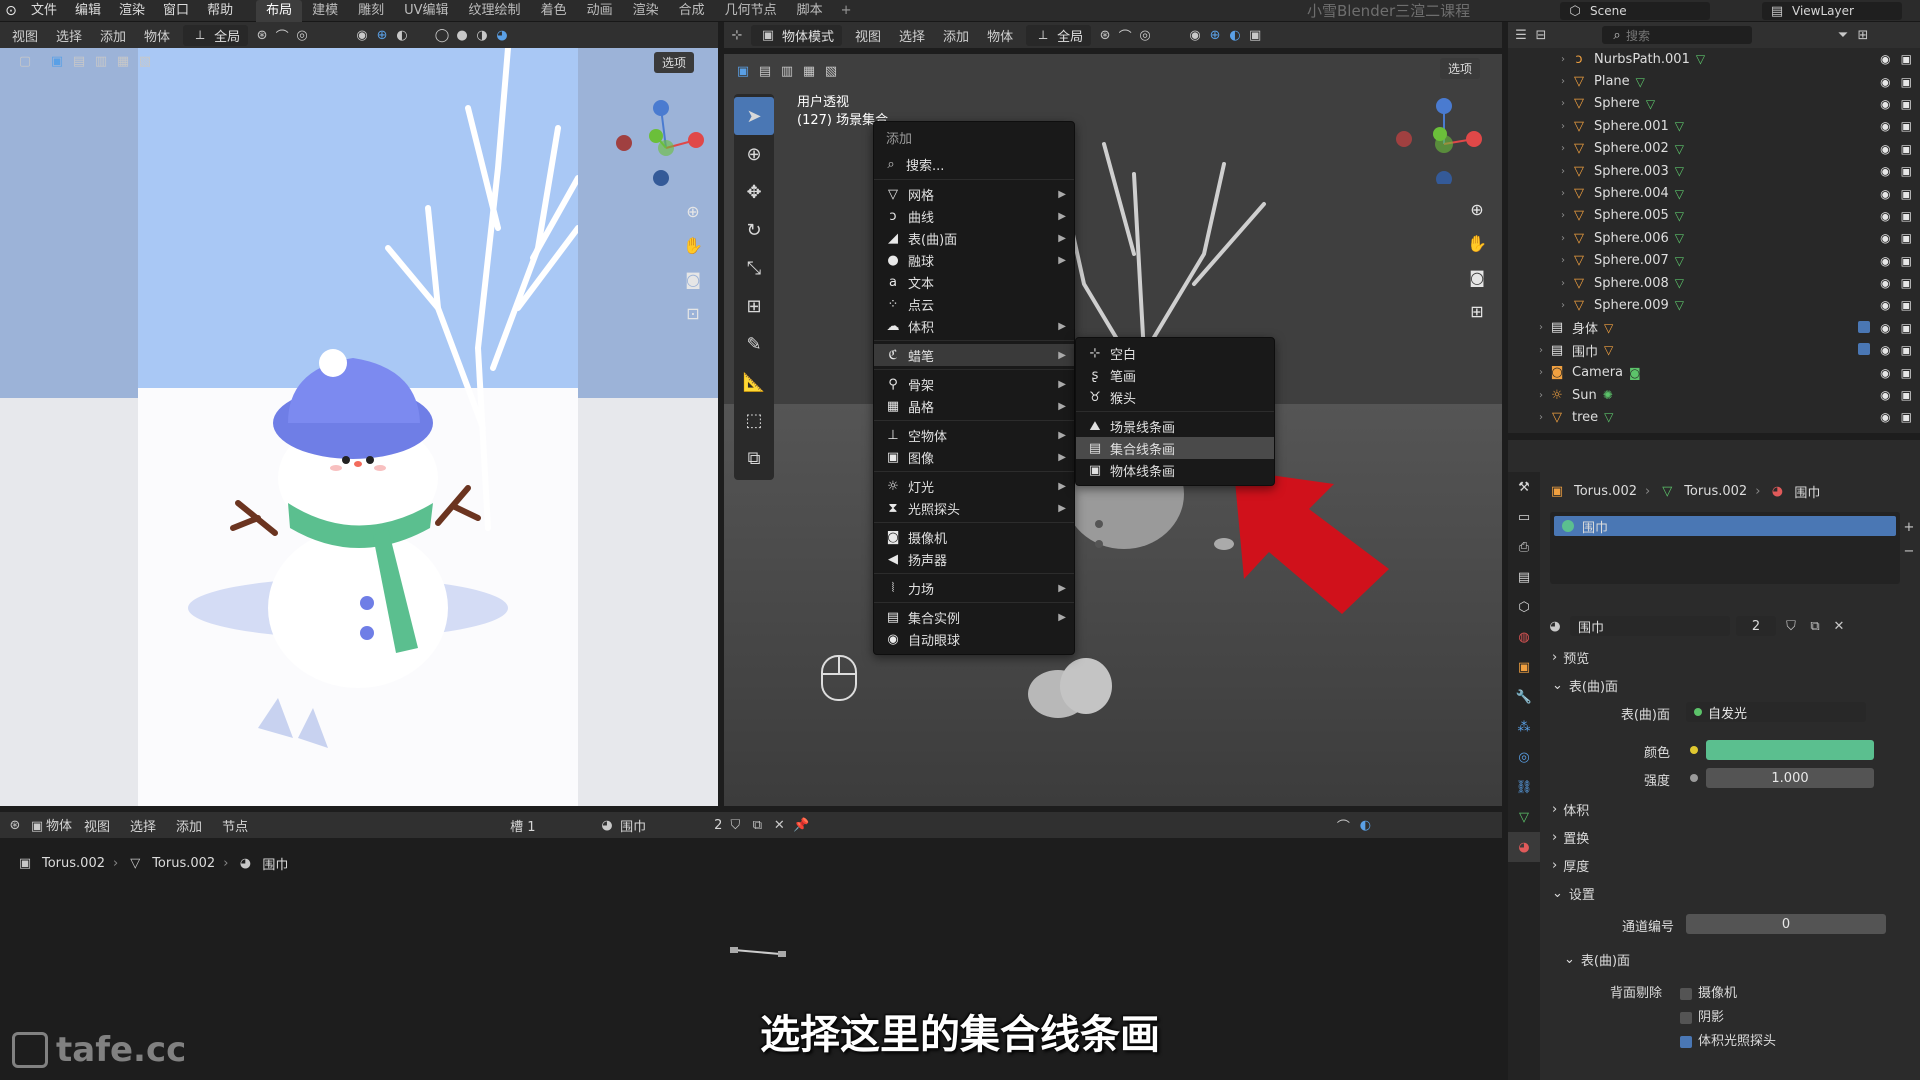  Describe the element at coordinates (693, 245) in the screenshot. I see `left-pan-icon: ✋` at that location.